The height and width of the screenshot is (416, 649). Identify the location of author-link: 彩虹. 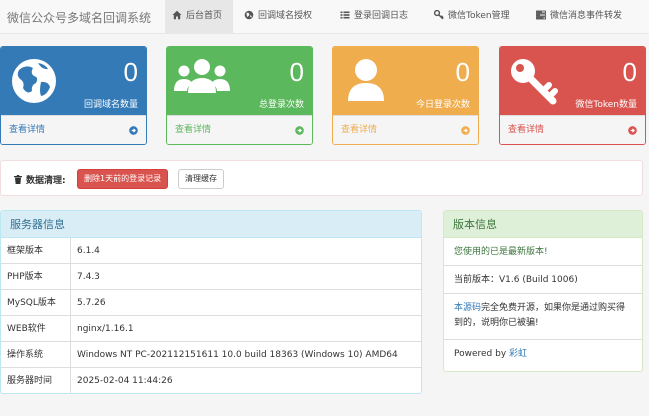
(518, 354).